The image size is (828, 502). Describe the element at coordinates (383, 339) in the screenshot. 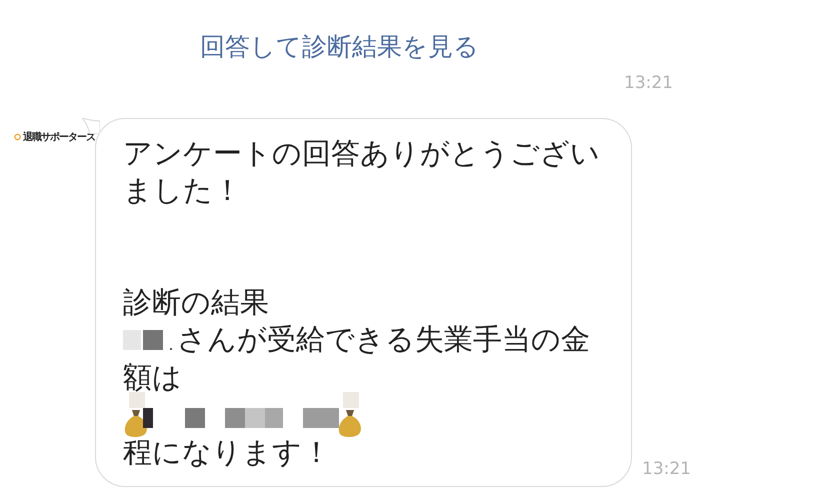

I see `message-text: さんが受給できる失業手当の金` at that location.